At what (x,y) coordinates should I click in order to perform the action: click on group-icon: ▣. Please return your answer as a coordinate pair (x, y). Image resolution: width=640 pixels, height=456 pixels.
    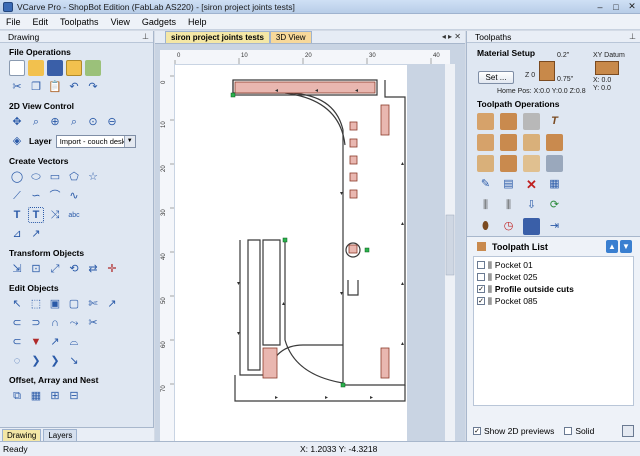
    Looking at the image, I should click on (55, 304).